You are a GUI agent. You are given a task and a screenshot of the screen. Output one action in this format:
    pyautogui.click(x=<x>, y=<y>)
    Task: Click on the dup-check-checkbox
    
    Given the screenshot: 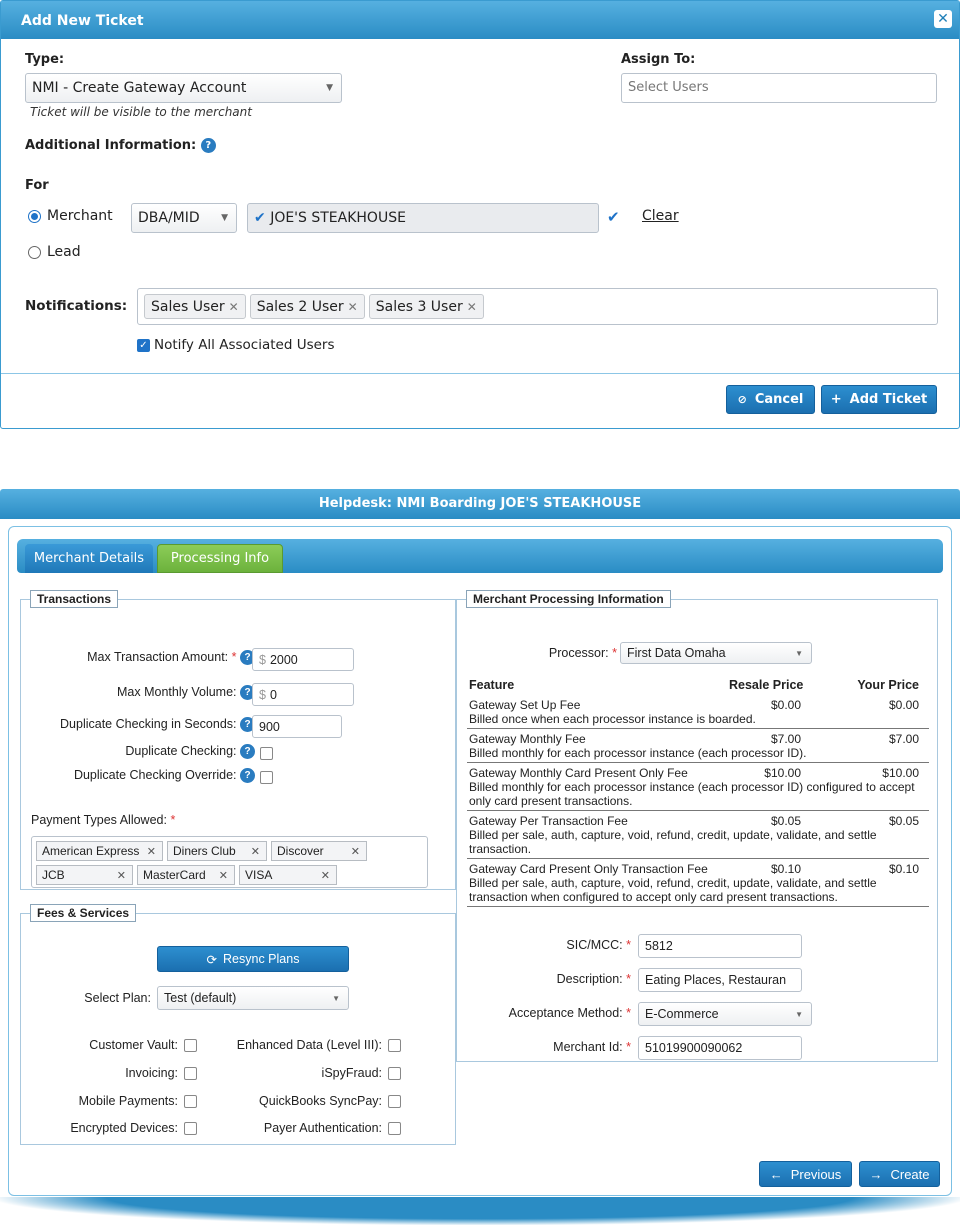 What is the action you would take?
    pyautogui.click(x=266, y=753)
    